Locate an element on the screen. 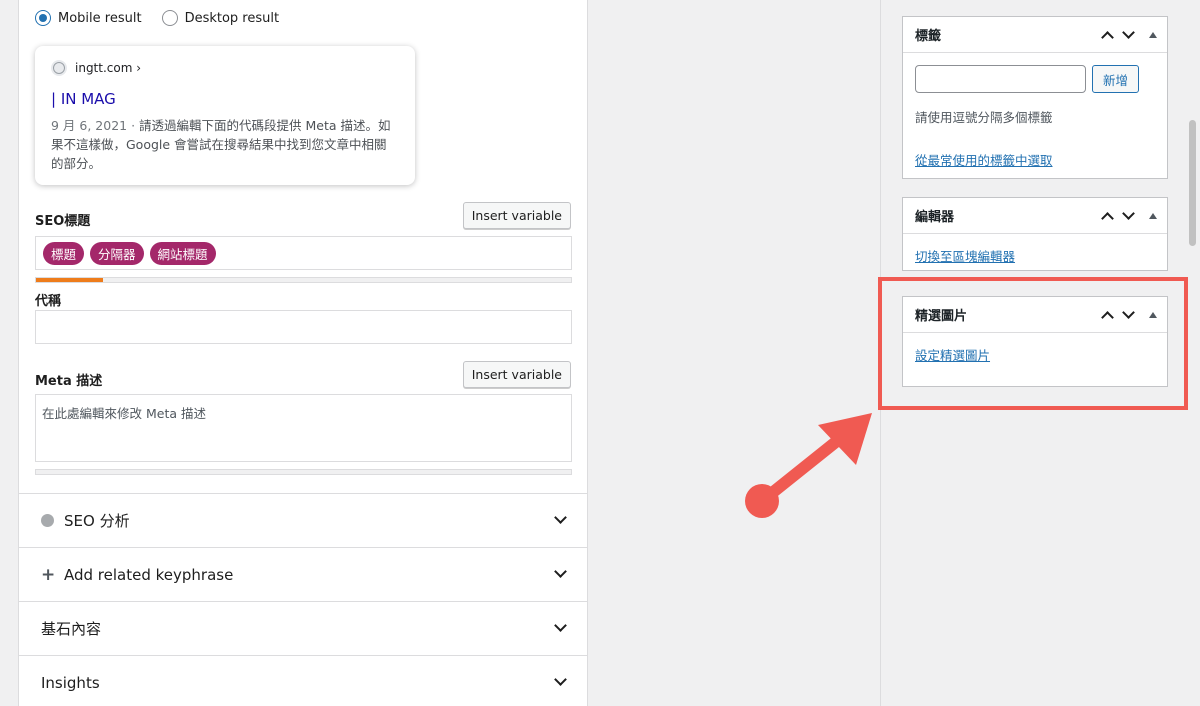 The width and height of the screenshot is (1200, 706). slug-label: 代稱 is located at coordinates (48, 301).